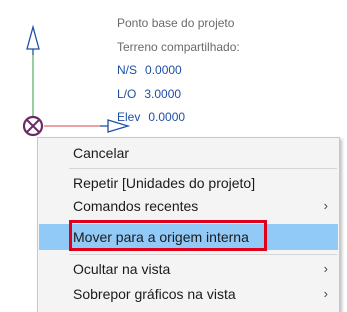  Describe the element at coordinates (122, 269) in the screenshot. I see `menu-item-label: Ocultar na vista` at that location.